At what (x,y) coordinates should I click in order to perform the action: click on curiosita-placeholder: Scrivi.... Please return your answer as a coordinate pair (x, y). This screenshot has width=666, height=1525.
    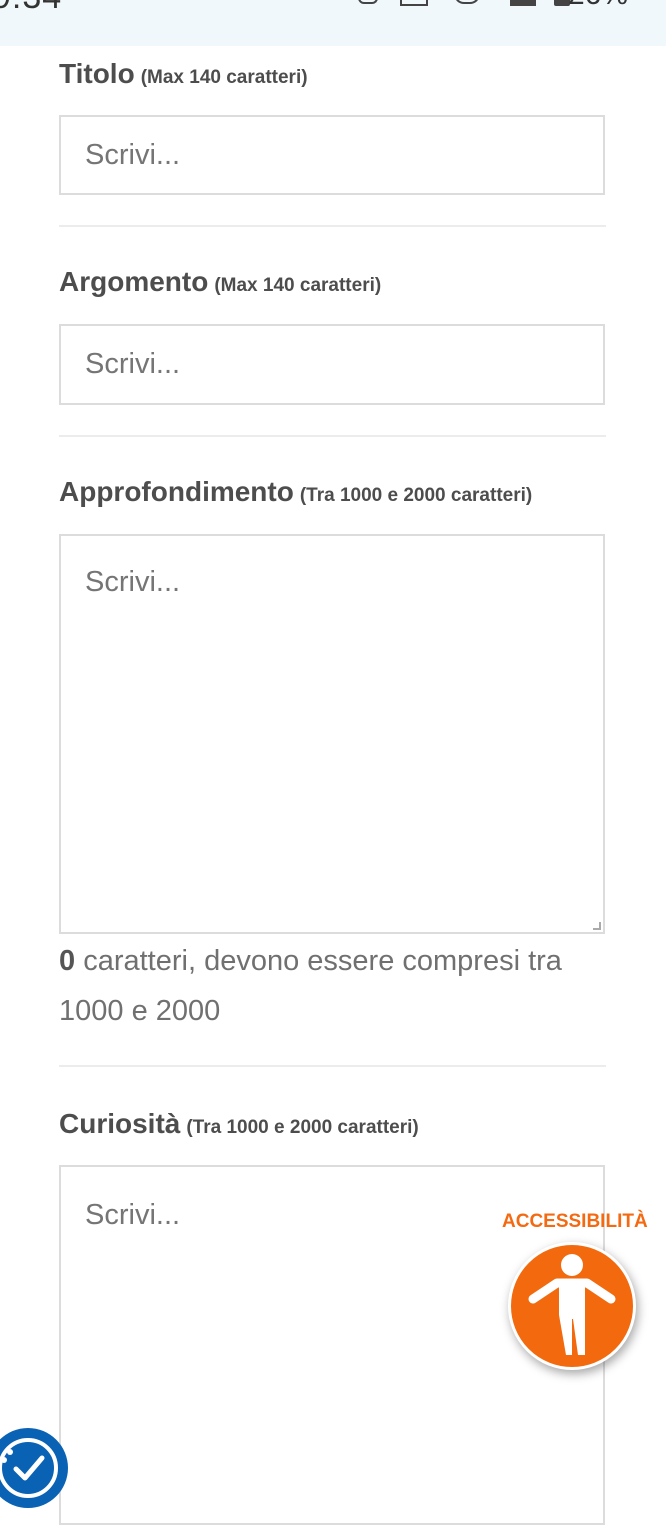
    Looking at the image, I should click on (133, 1215).